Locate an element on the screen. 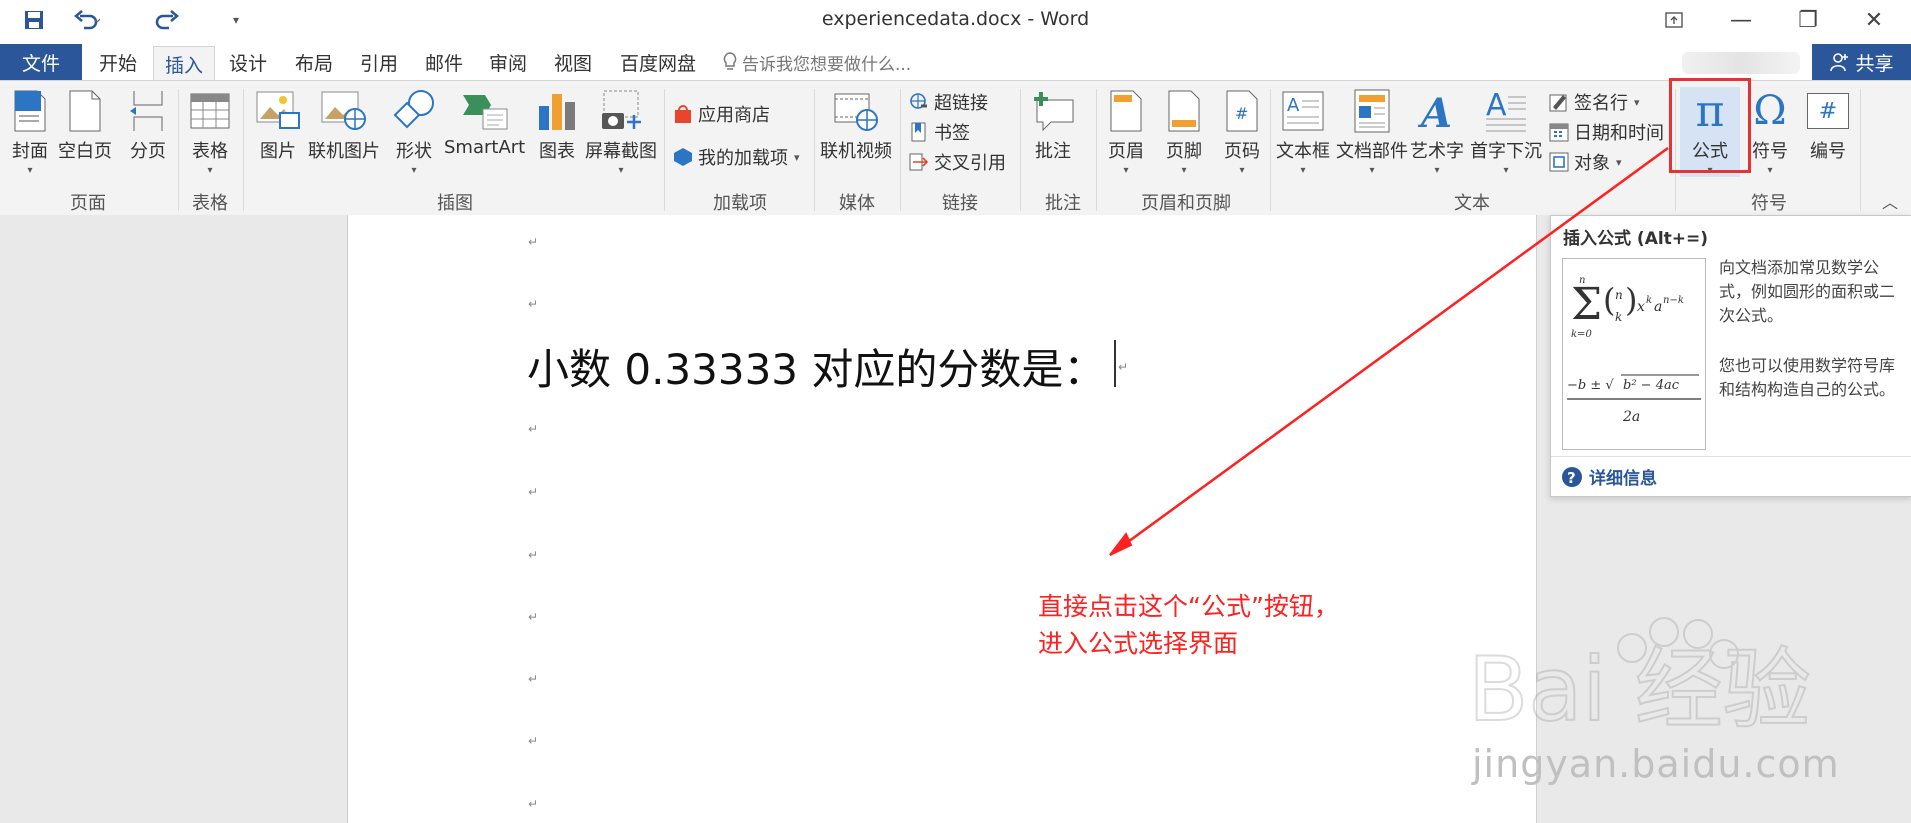  annotation-line-1: 直接点击这个“公式”按钮， is located at coordinates (1188, 606).